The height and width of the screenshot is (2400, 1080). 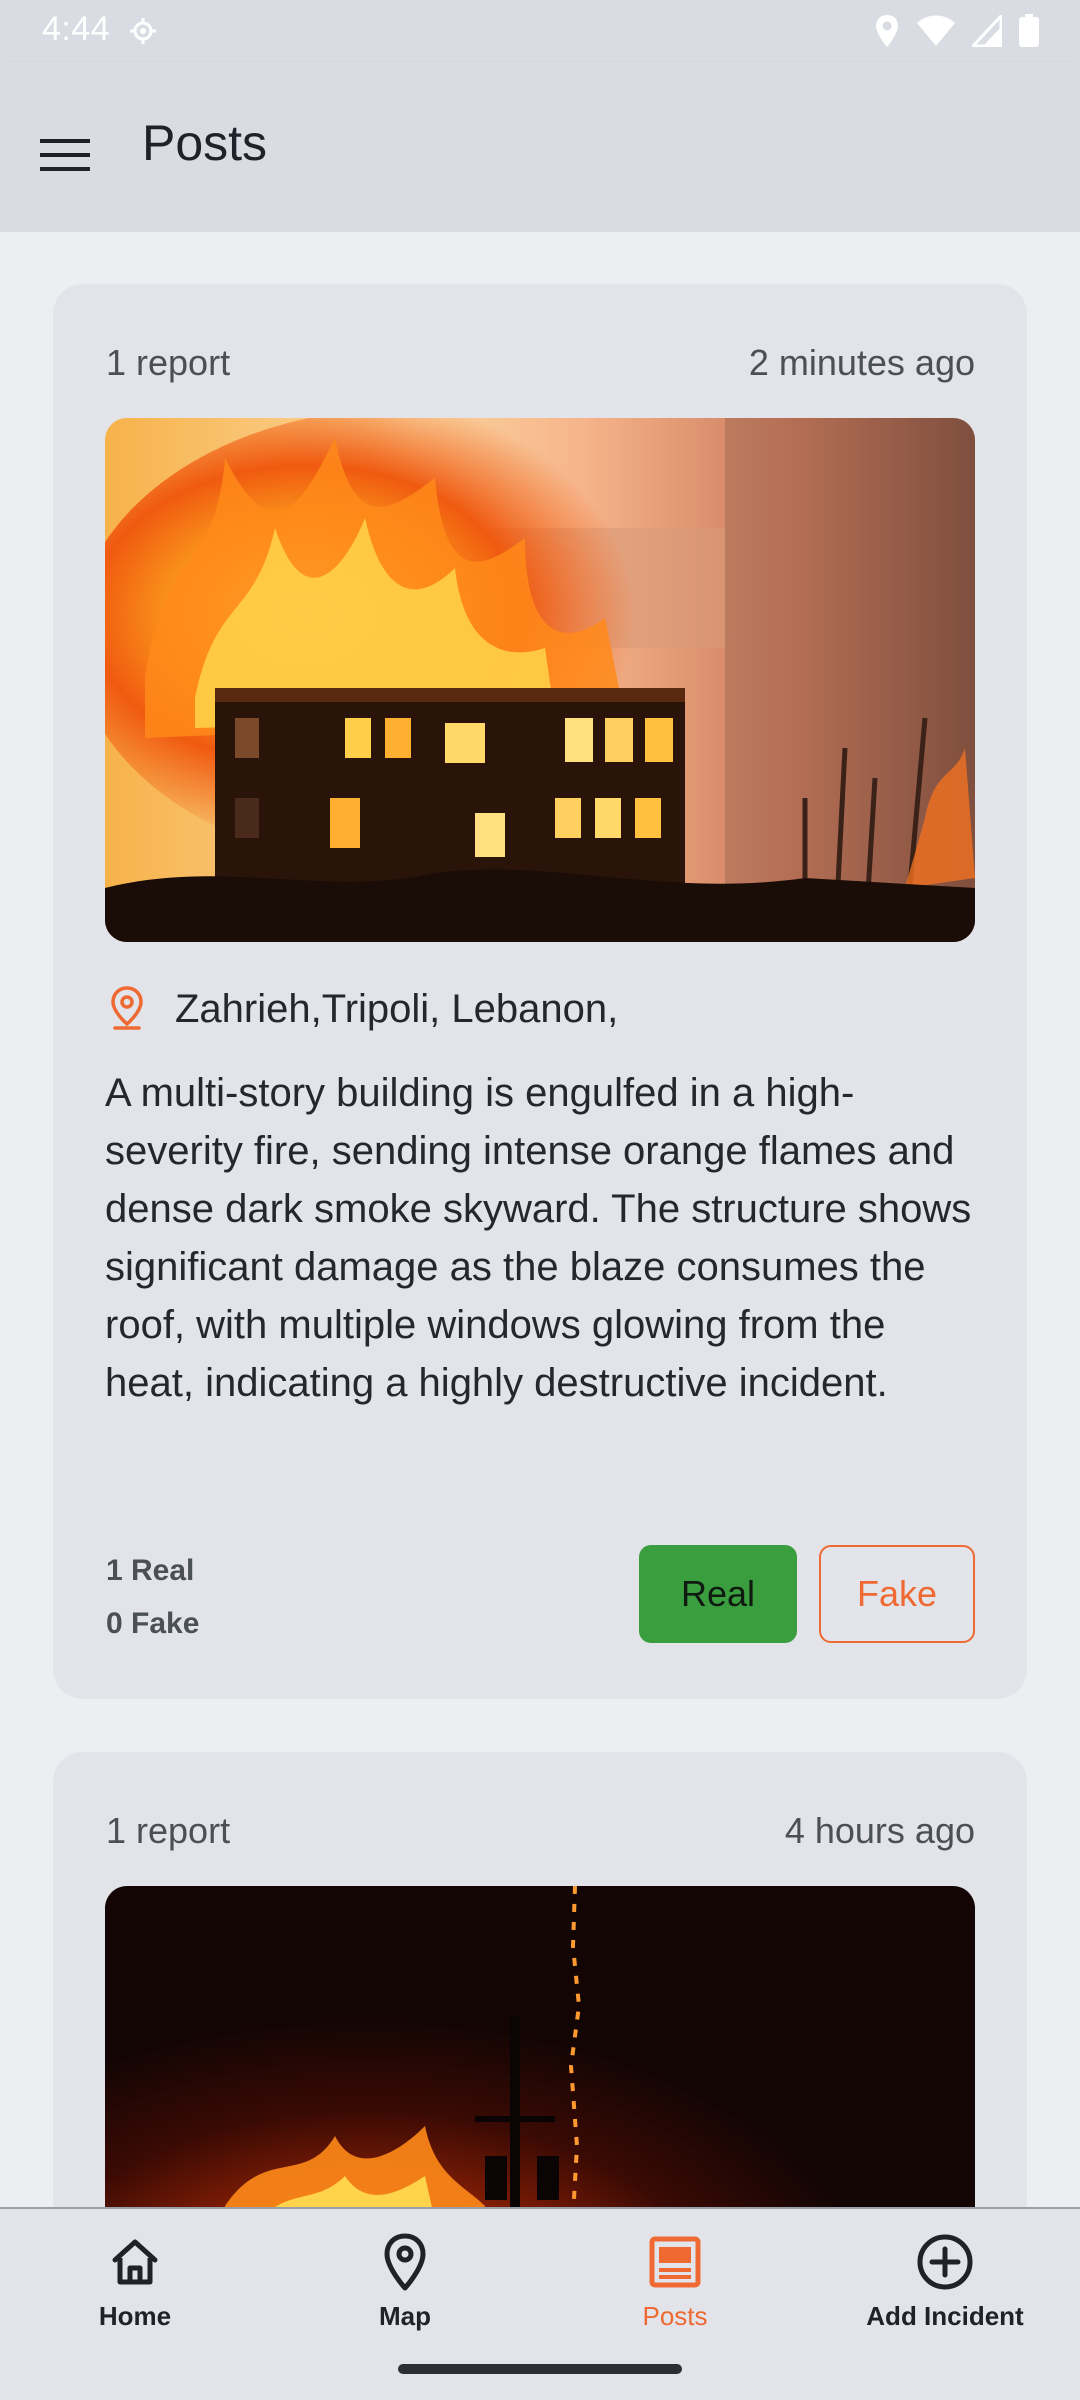 What do you see at coordinates (127, 1009) in the screenshot?
I see `location-pin-icon` at bounding box center [127, 1009].